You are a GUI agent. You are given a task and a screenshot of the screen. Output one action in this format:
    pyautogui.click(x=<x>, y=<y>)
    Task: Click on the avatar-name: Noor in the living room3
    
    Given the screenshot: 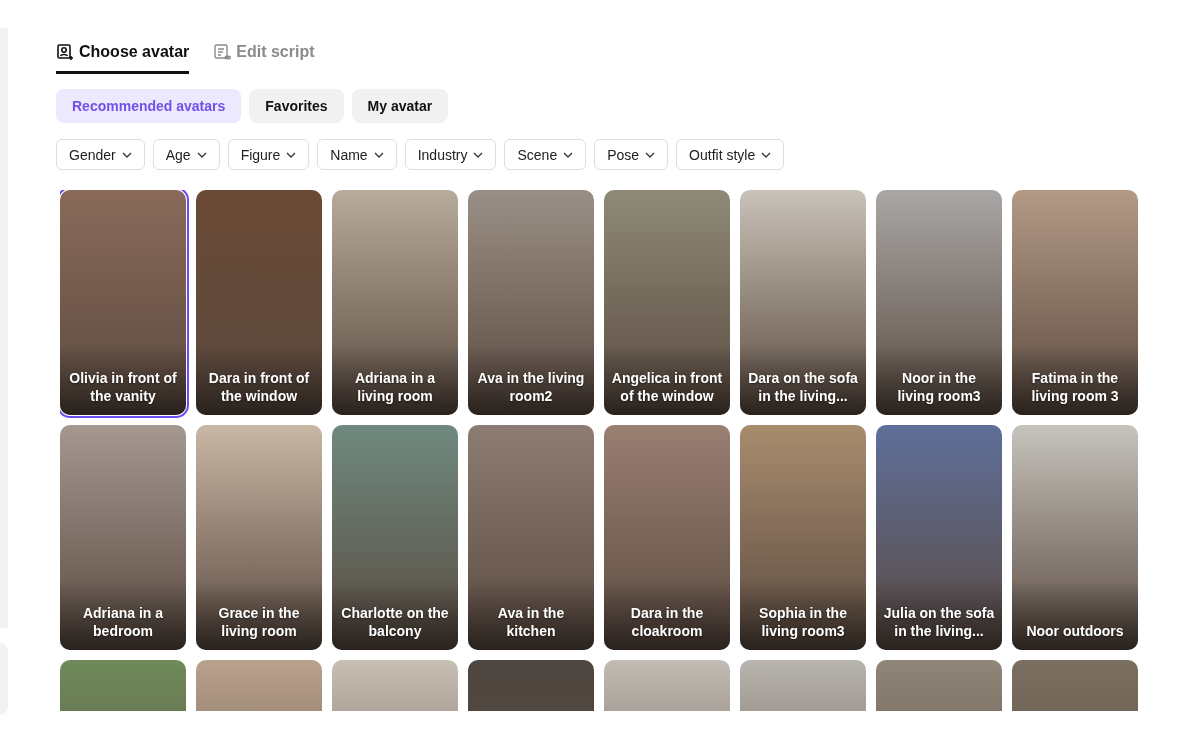 What is the action you would take?
    pyautogui.click(x=939, y=387)
    